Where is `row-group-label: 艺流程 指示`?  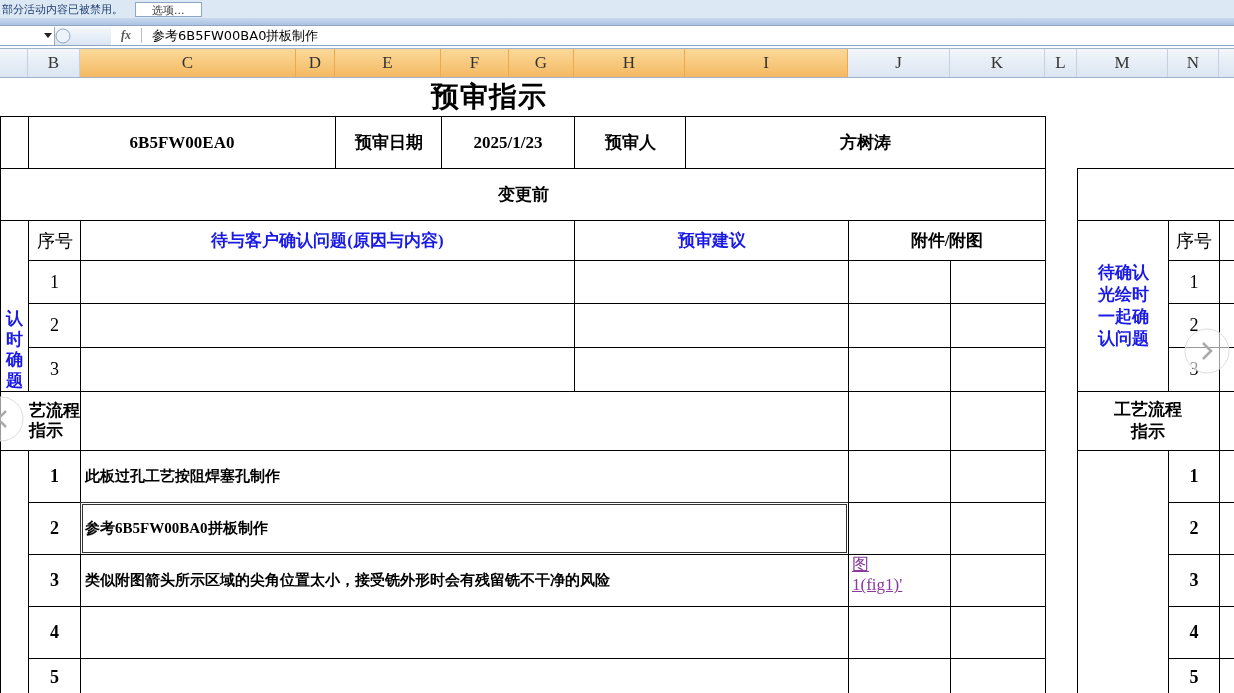 row-group-label: 艺流程 指示 is located at coordinates (54, 421).